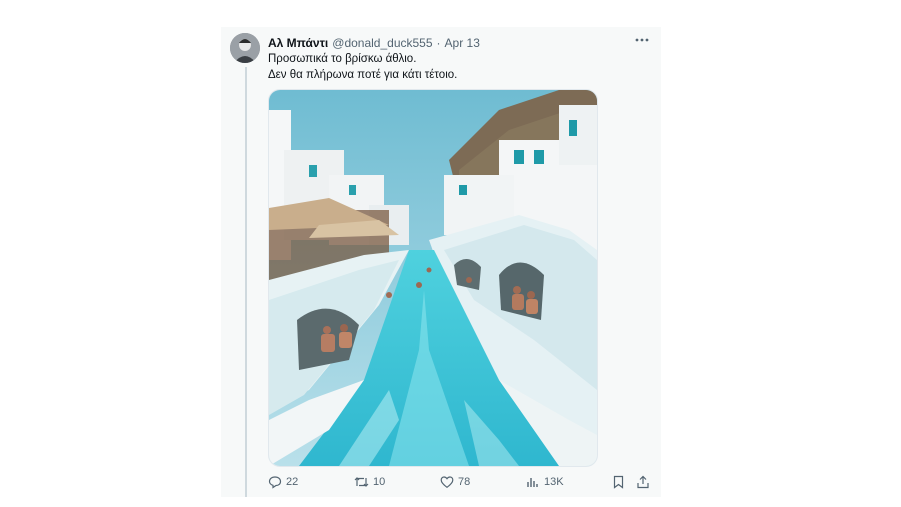  What do you see at coordinates (246, 282) in the screenshot?
I see `thread-line` at bounding box center [246, 282].